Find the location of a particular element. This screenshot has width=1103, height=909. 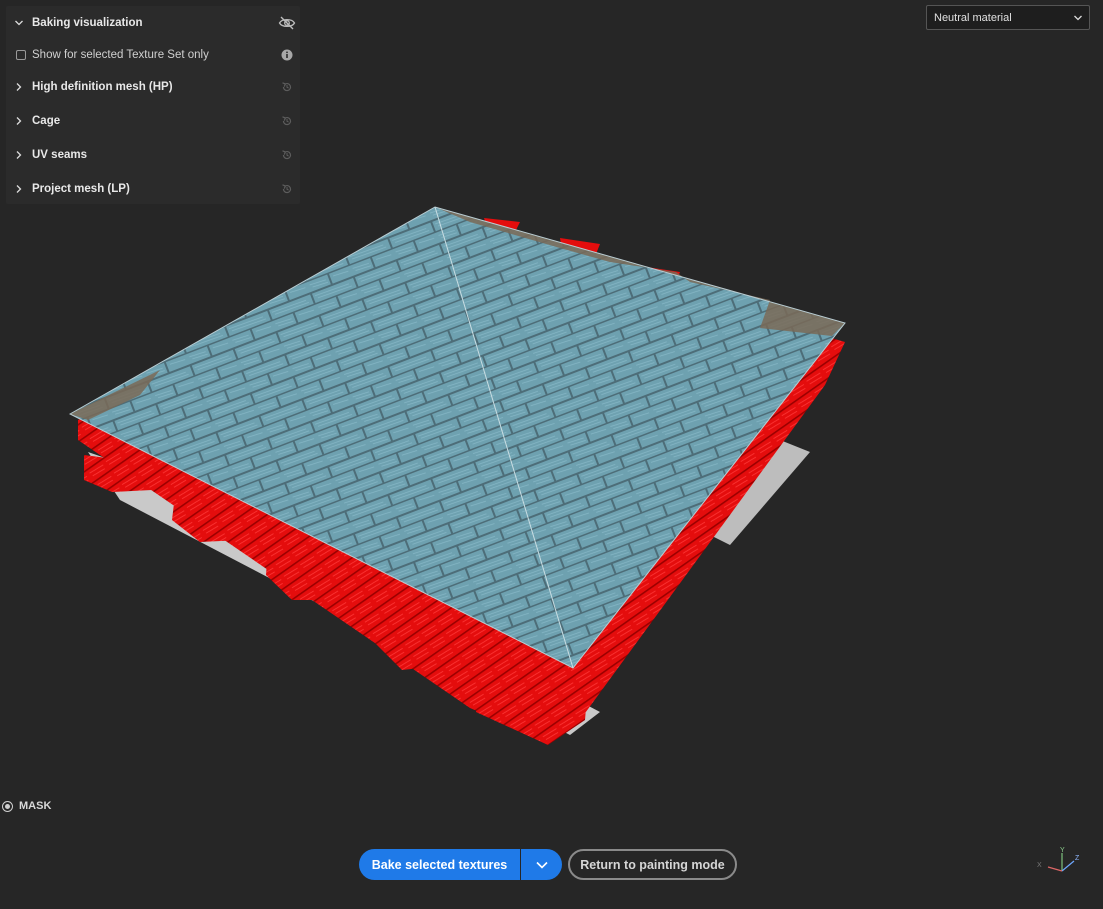

section-label: UV seams is located at coordinates (59, 155).